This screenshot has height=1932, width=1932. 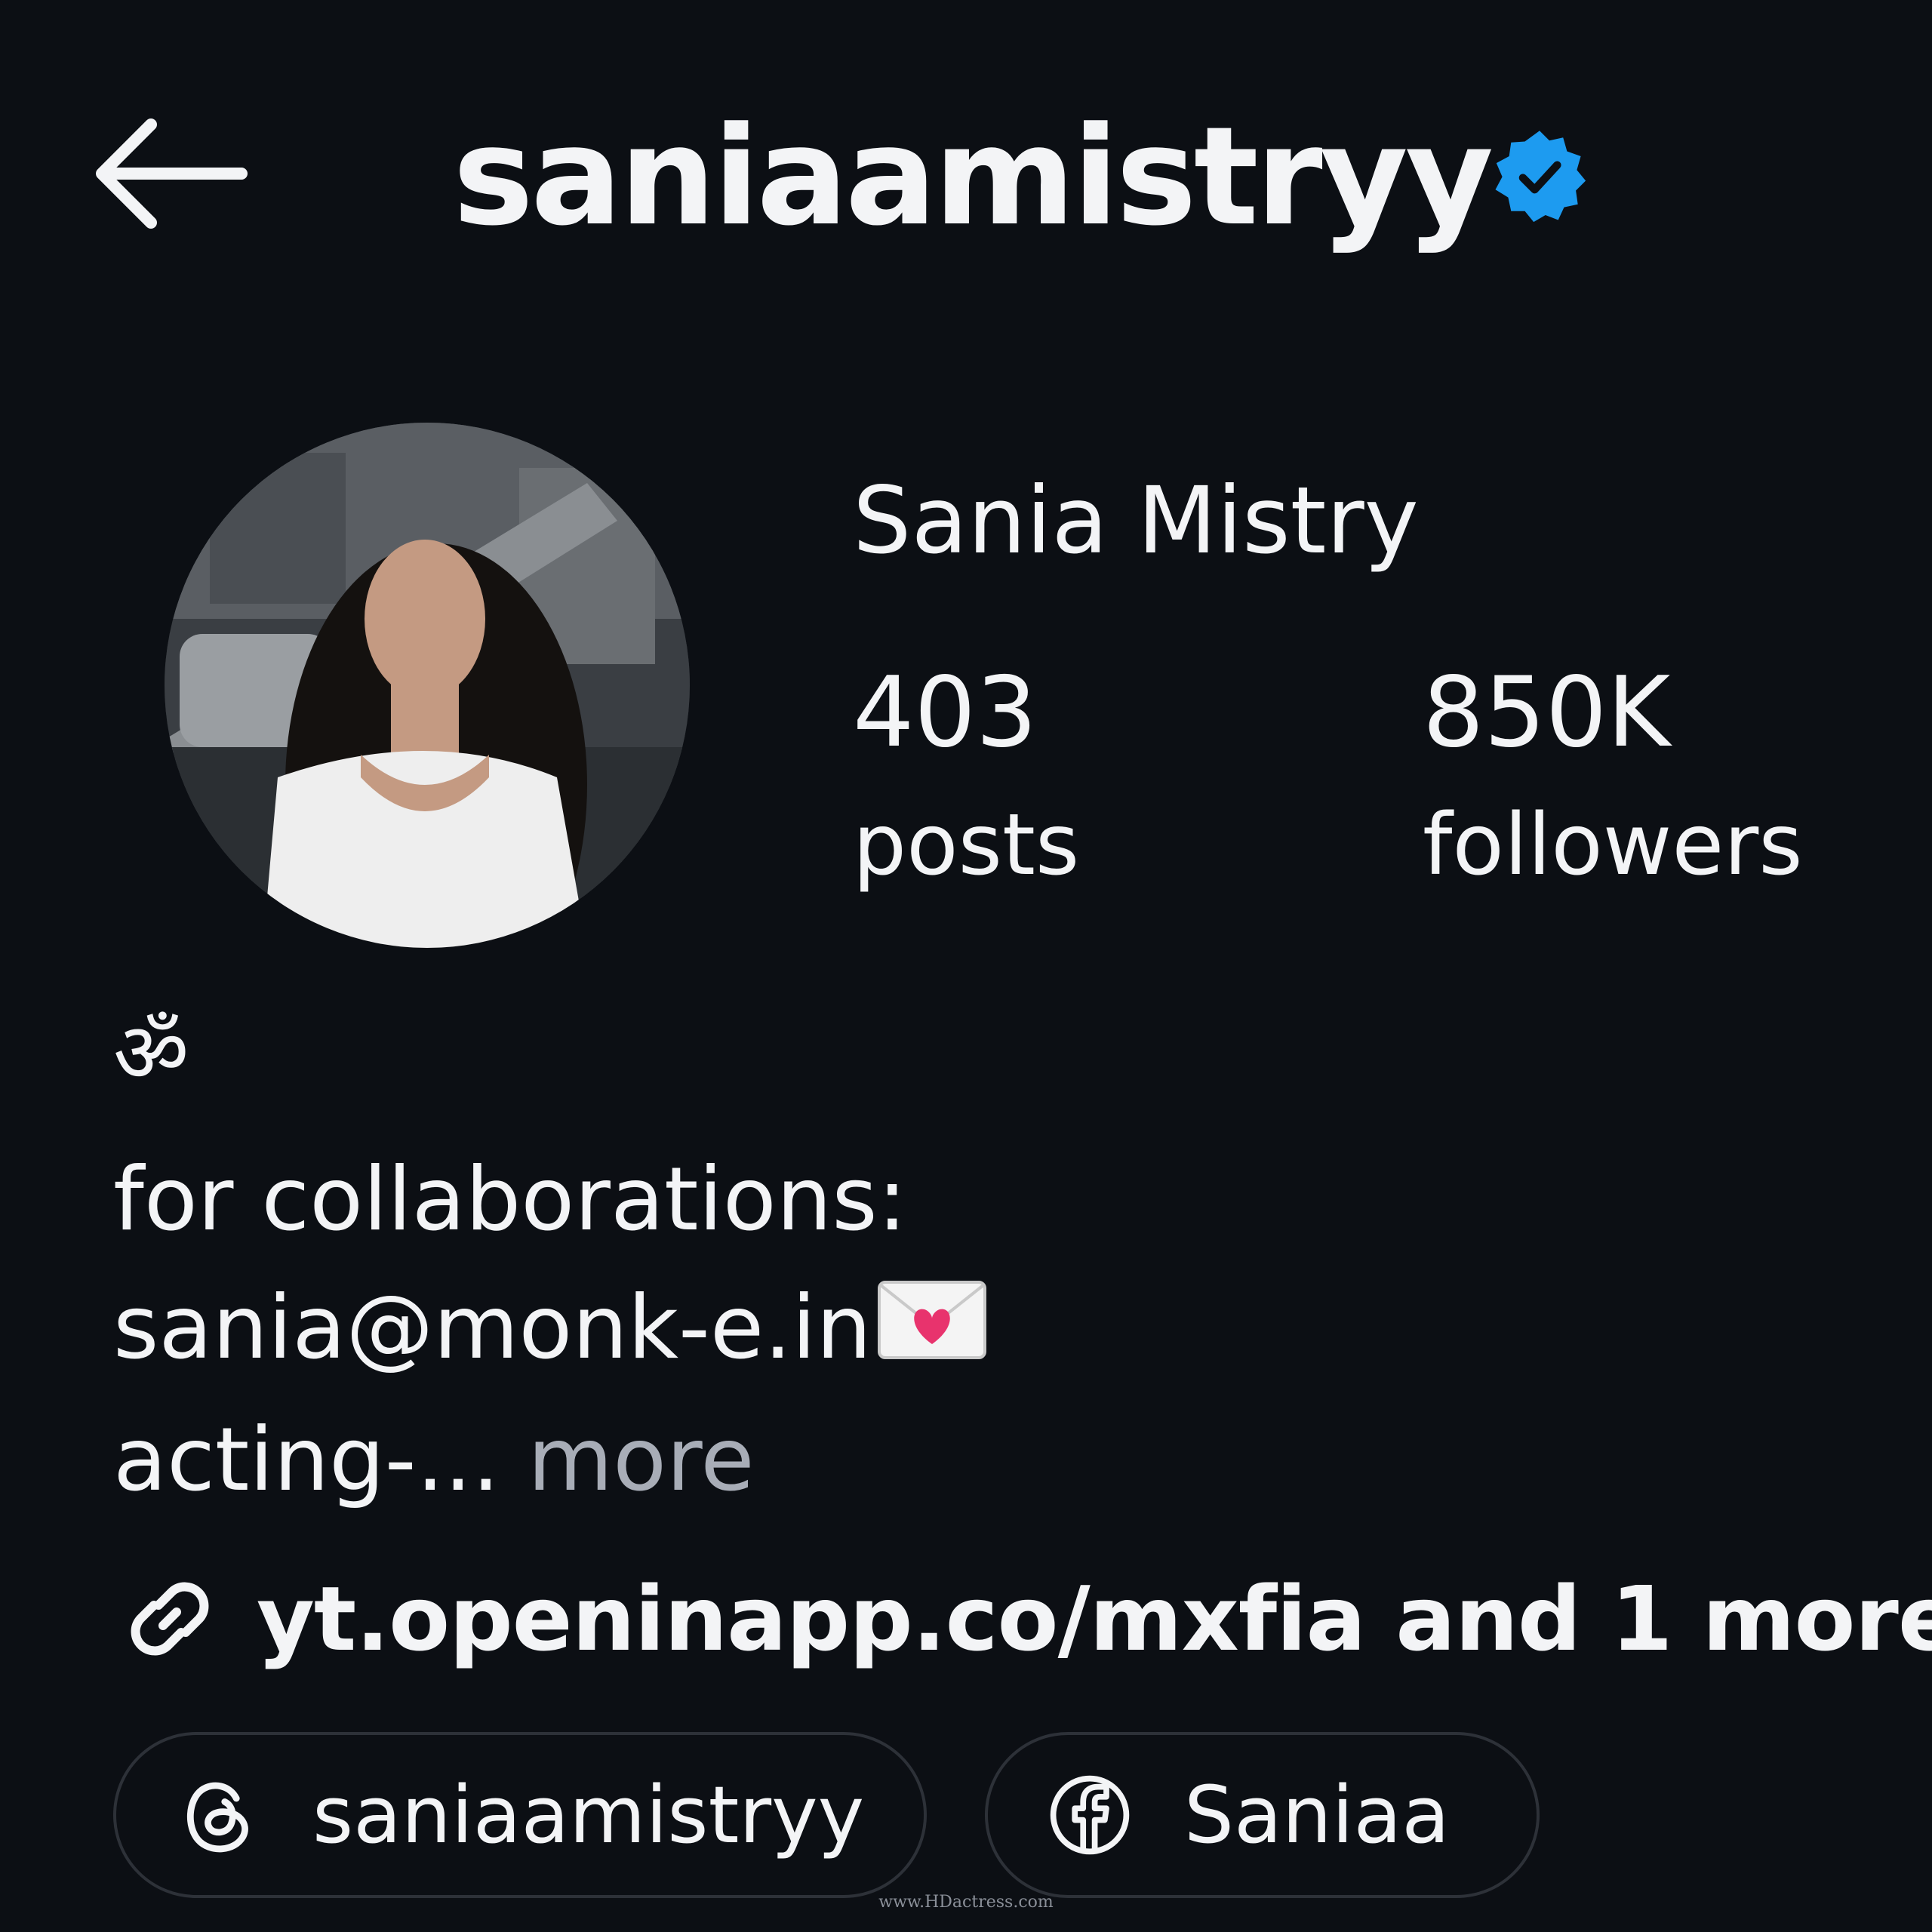 I want to click on bio-email-text: sania@monk-e.in, so click(x=492, y=1328).